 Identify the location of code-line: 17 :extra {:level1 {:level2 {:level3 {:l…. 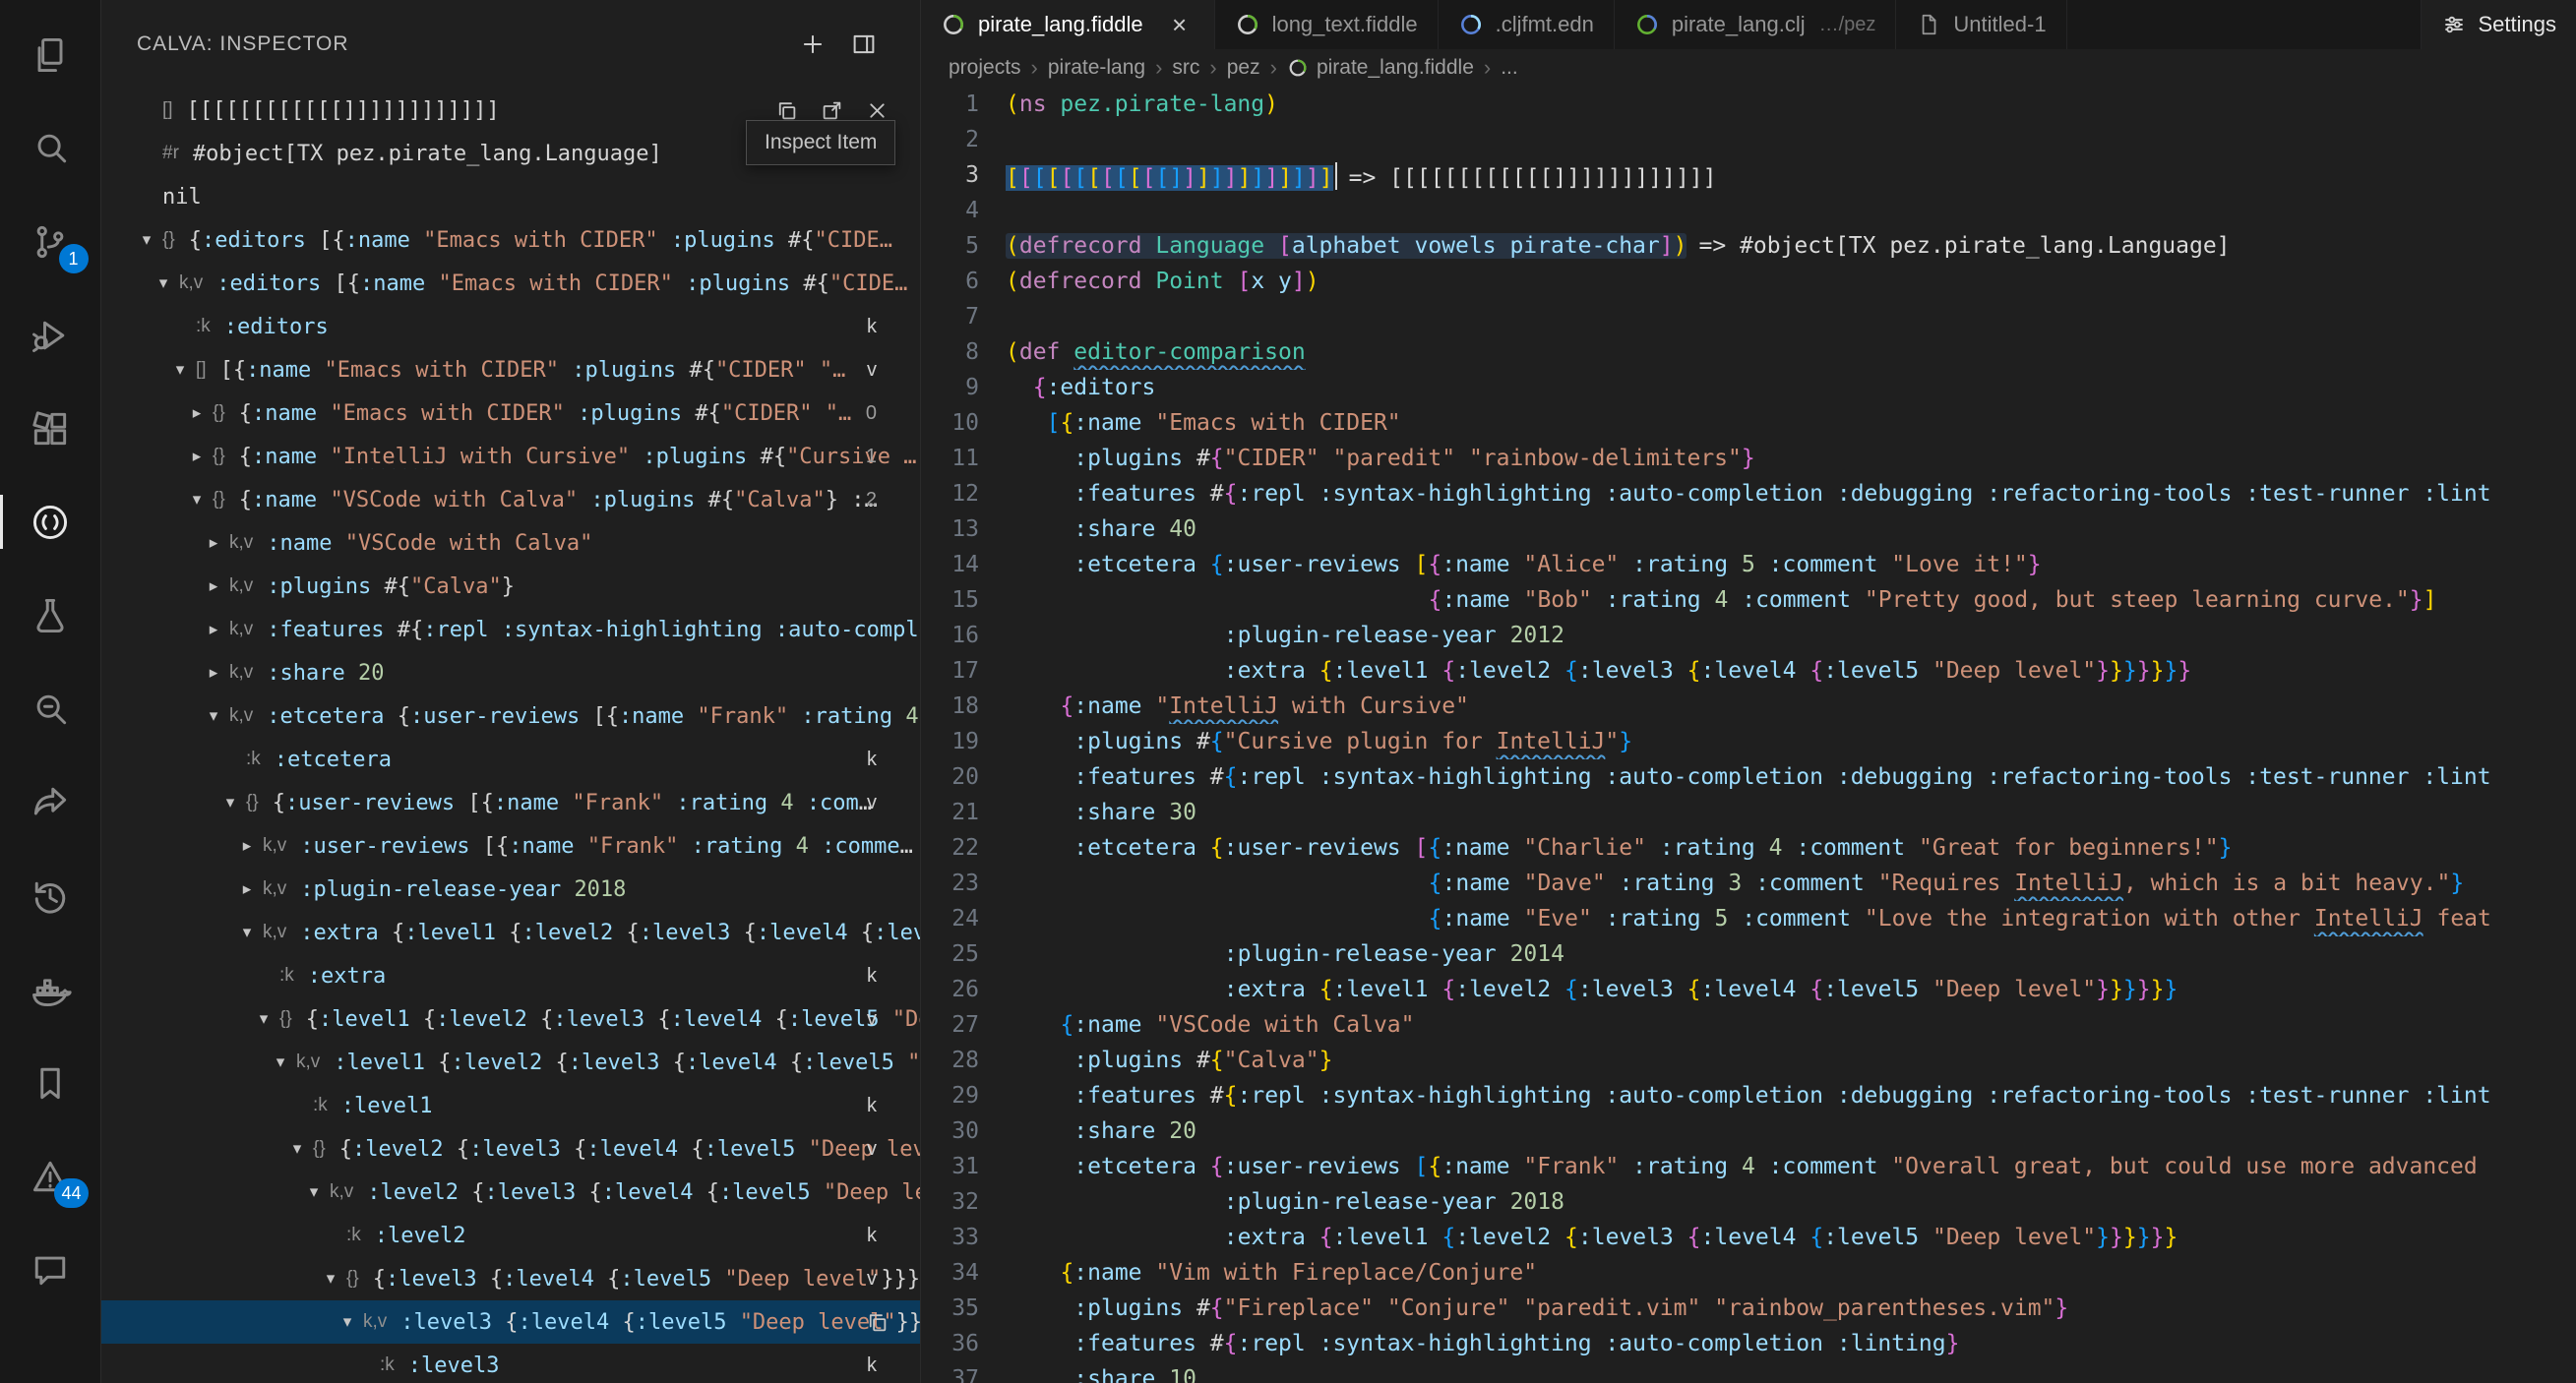
(1748, 671).